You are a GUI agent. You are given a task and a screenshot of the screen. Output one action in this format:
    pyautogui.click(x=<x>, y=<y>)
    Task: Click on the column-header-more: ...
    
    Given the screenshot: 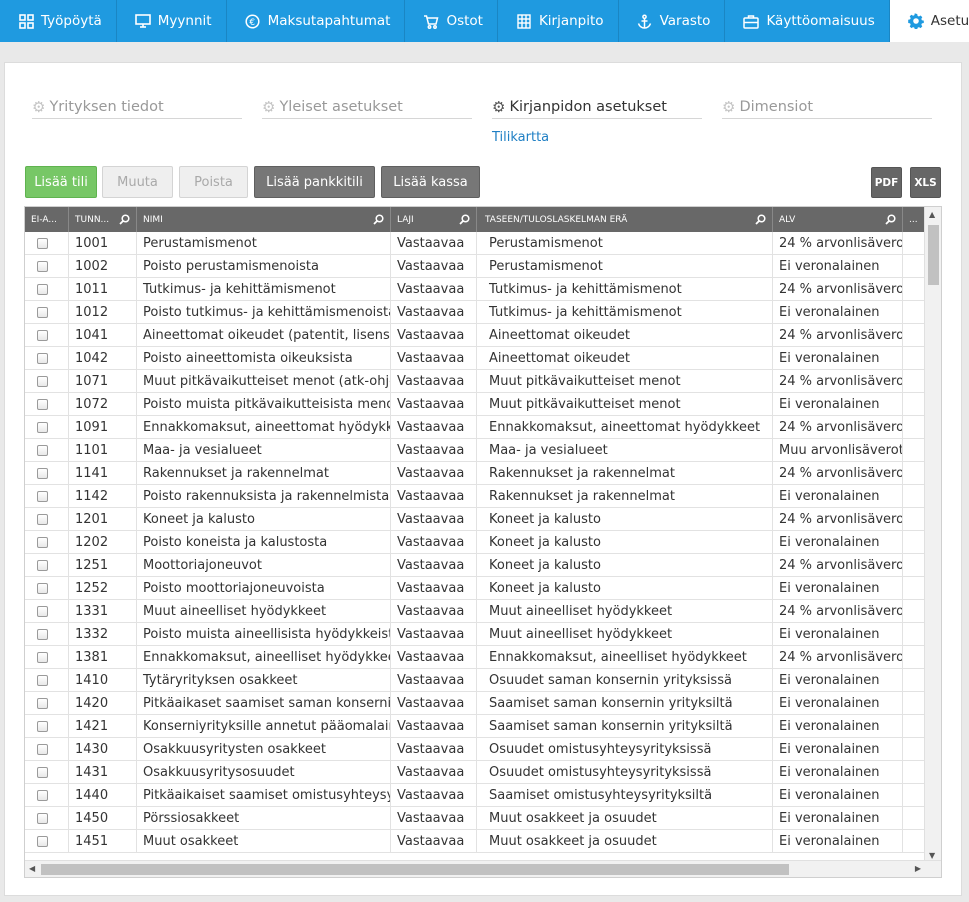 What is the action you would take?
    pyautogui.click(x=914, y=219)
    